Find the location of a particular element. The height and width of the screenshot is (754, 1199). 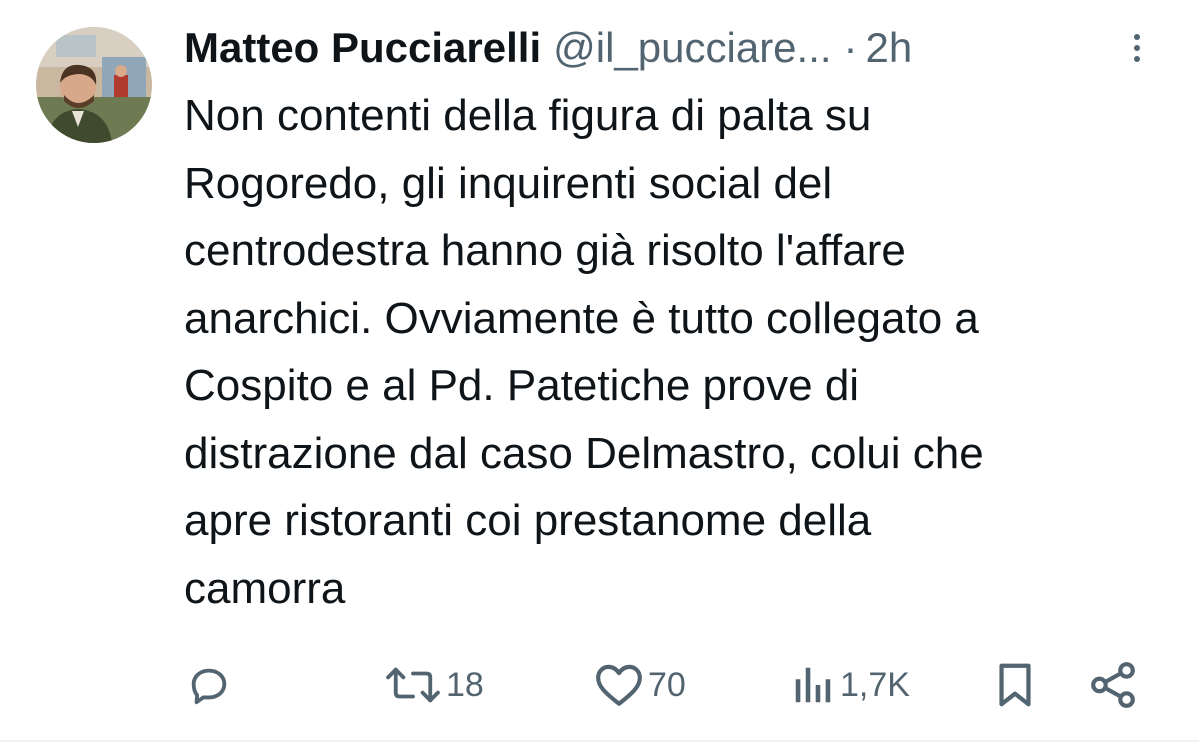

views-button: 1,7K is located at coordinates (850, 685).